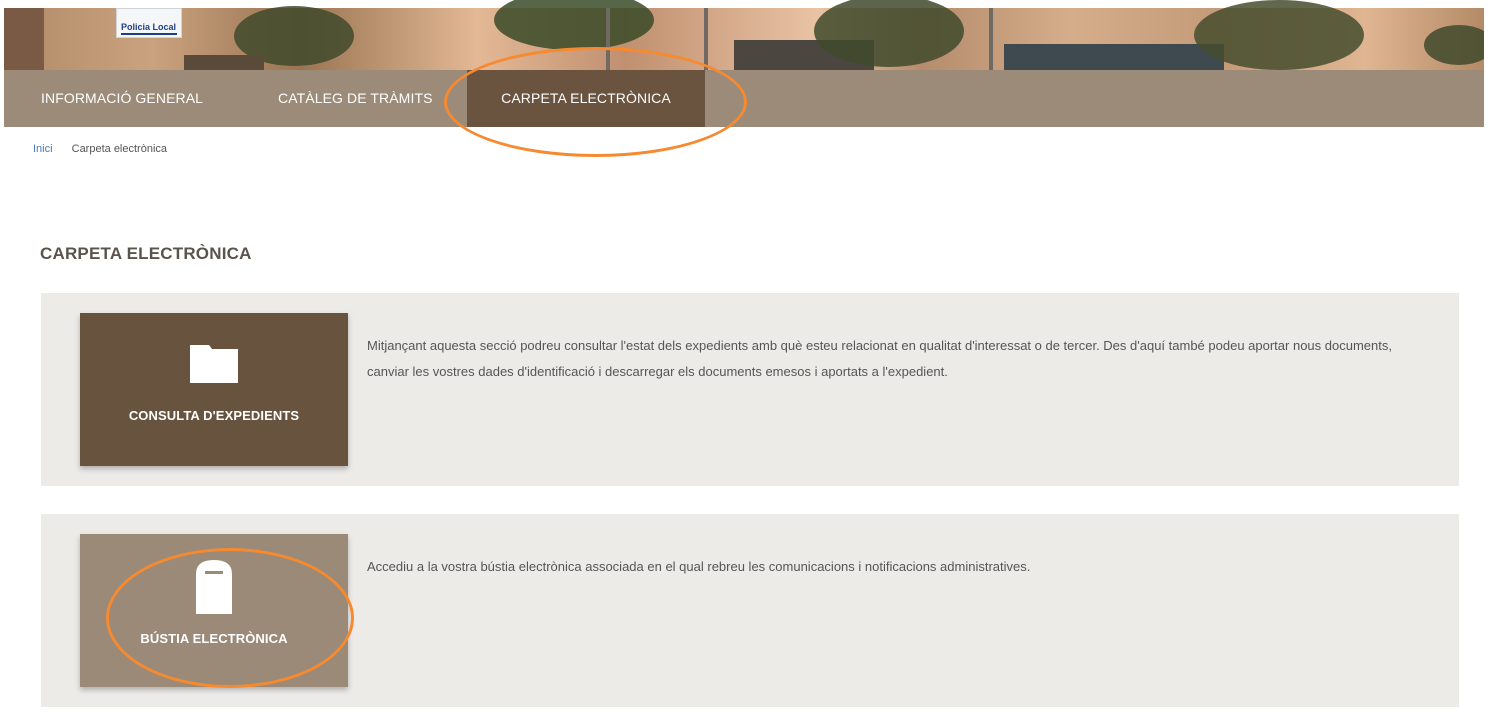 The image size is (1491, 717). Describe the element at coordinates (122, 98) in the screenshot. I see `nav-informacio-general: INFORMACIÓ GENERAL` at that location.